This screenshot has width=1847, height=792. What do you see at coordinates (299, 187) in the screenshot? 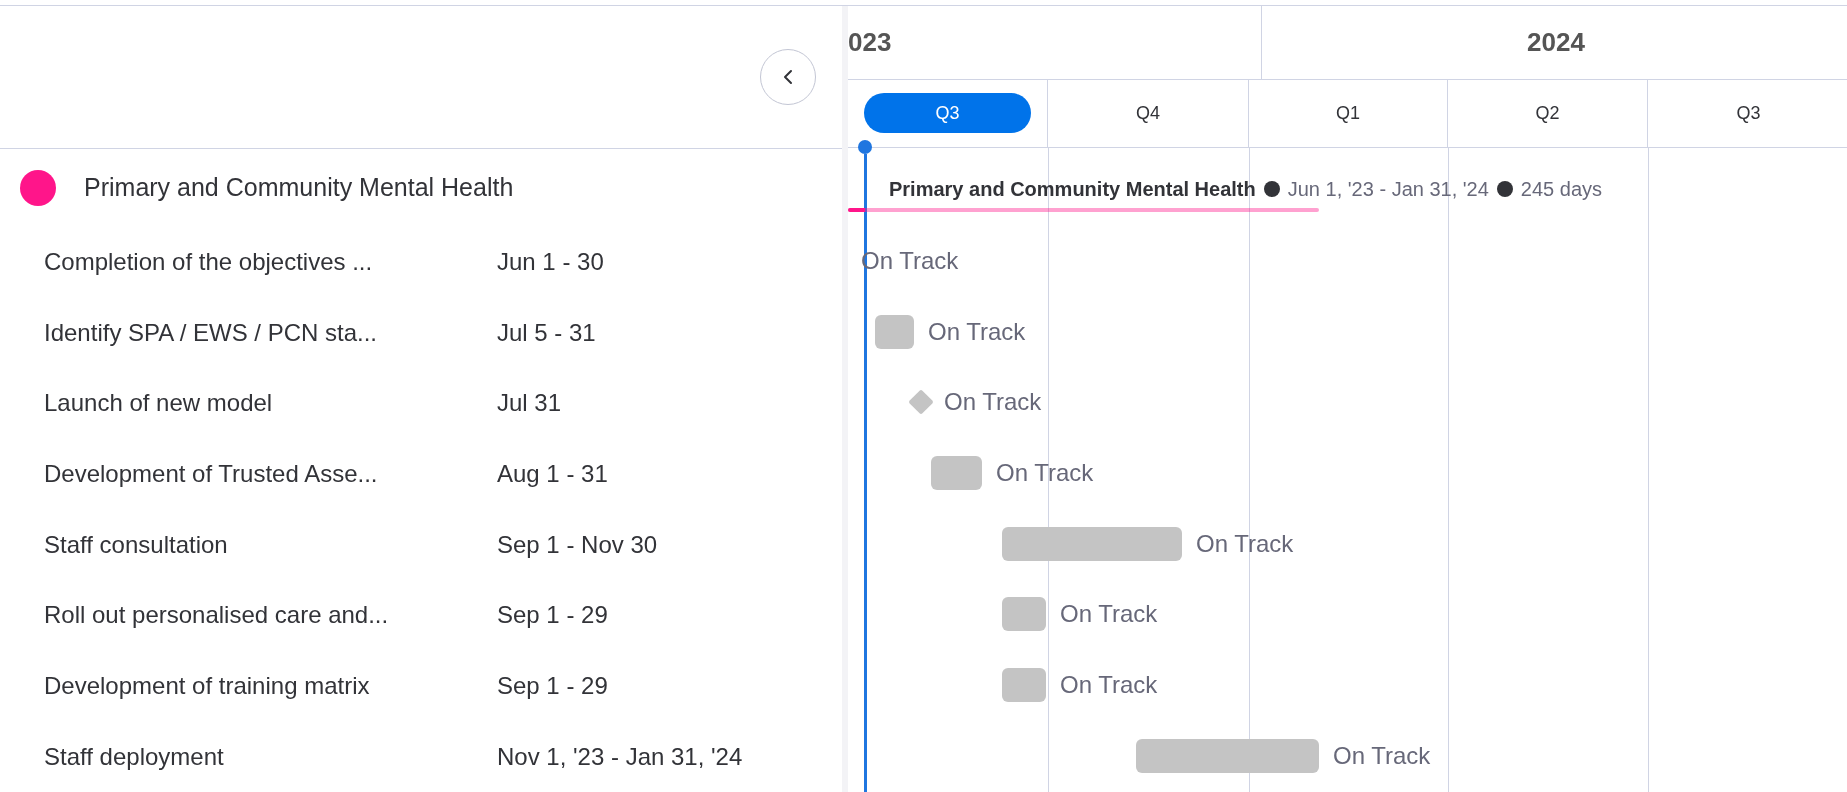
I see `group-name: Primary and Community Mental Health` at bounding box center [299, 187].